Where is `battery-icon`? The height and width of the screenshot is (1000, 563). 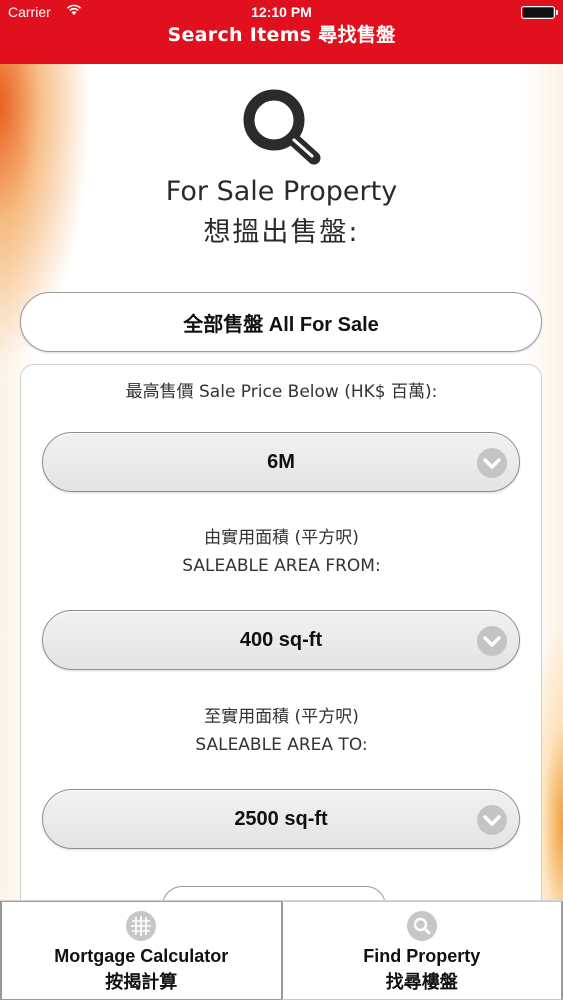
battery-icon is located at coordinates (539, 12).